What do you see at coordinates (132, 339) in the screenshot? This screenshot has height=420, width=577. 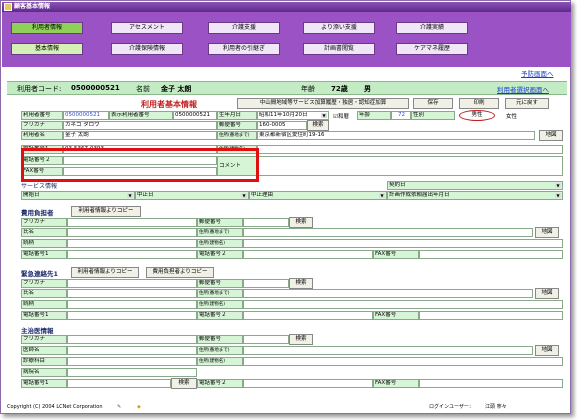 I see `doc-furigana-field` at bounding box center [132, 339].